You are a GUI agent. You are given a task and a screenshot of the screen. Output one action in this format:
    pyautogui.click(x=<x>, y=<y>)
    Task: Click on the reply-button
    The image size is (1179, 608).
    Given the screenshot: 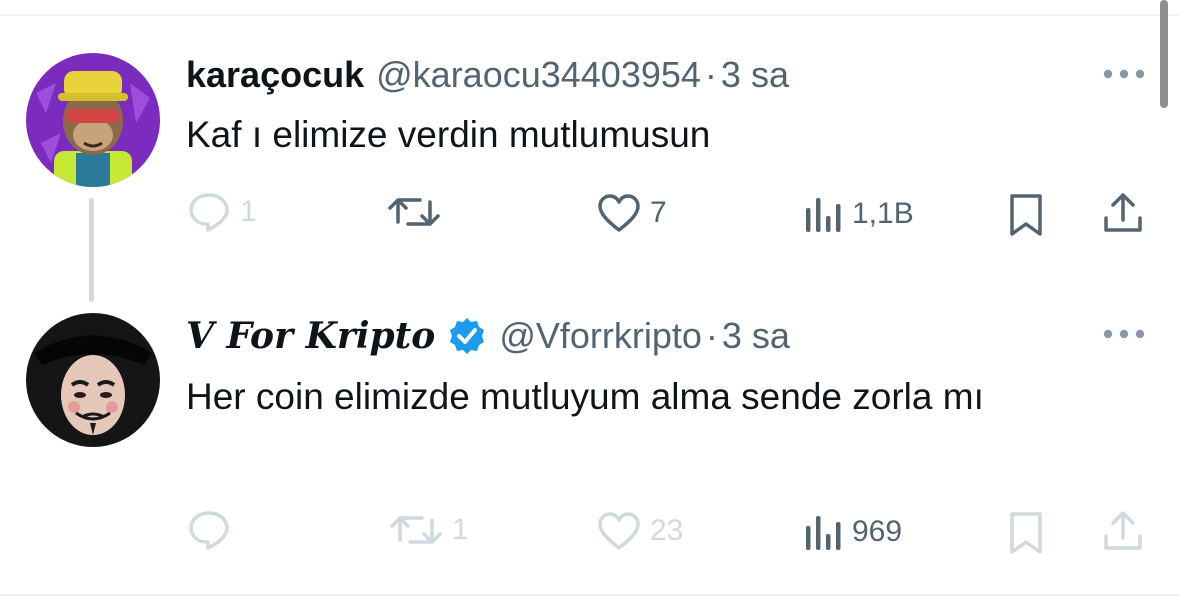 What is the action you would take?
    pyautogui.click(x=213, y=530)
    